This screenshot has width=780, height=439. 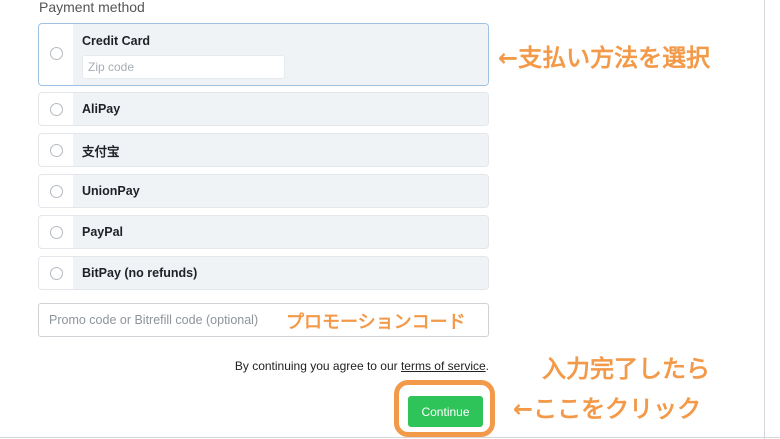 I want to click on terms-prefix: By continuing you agree to our, so click(x=317, y=366).